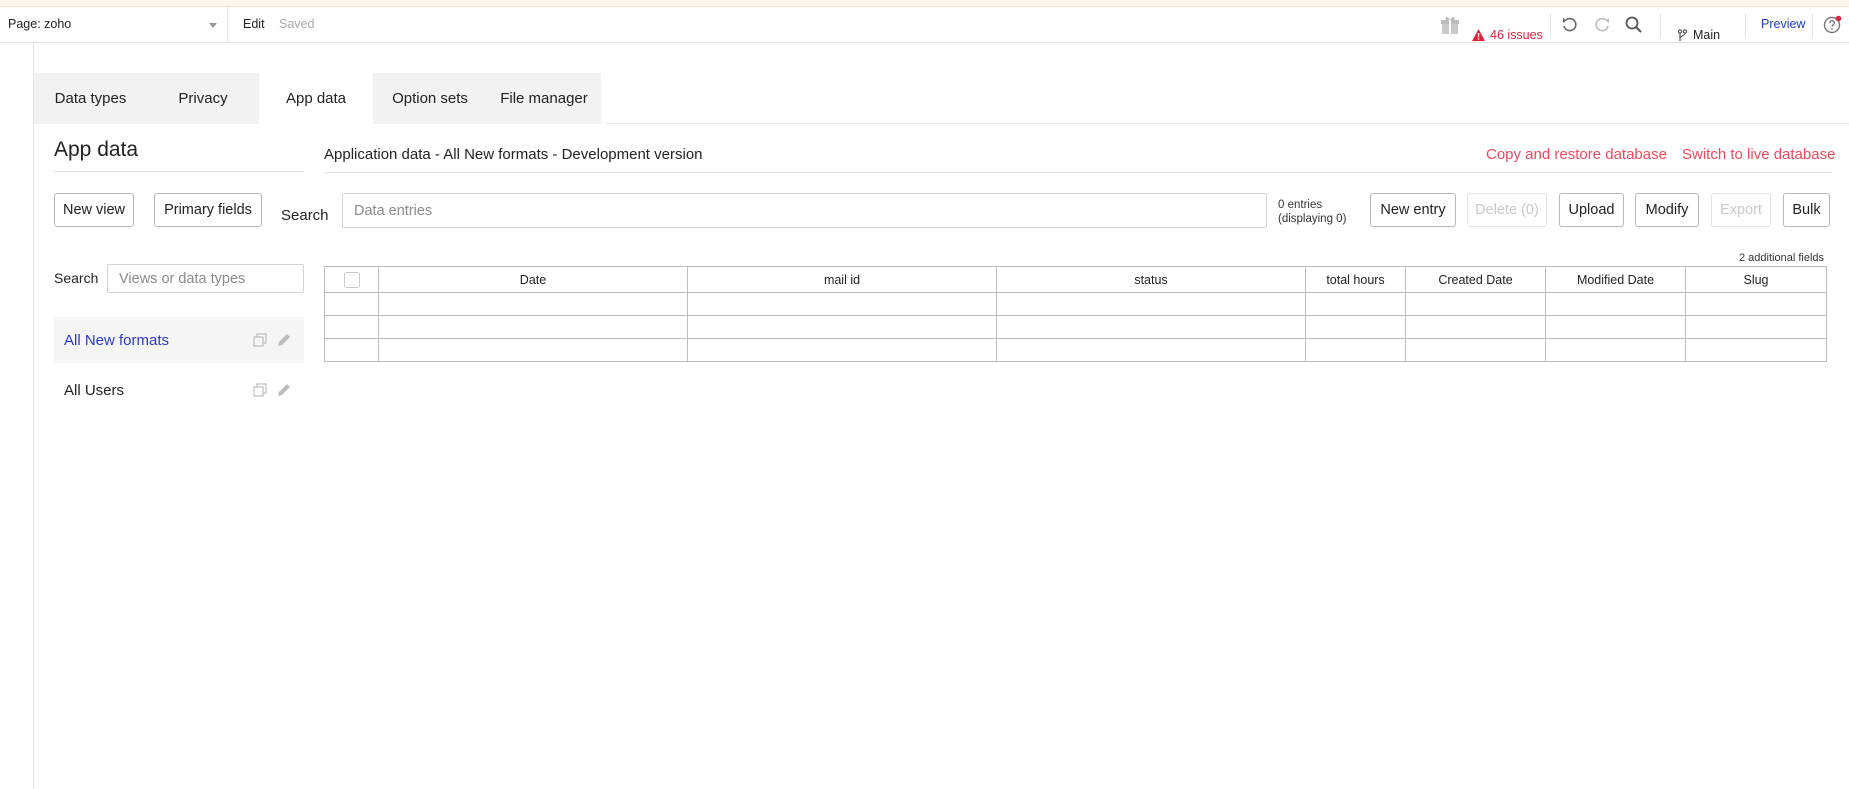  What do you see at coordinates (1634, 25) in the screenshot?
I see `search-icon` at bounding box center [1634, 25].